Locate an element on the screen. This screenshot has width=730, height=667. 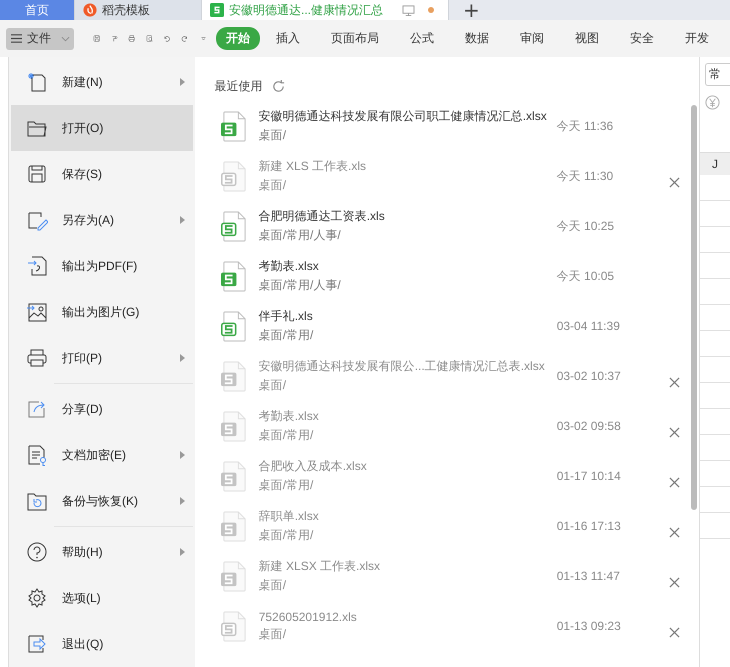
export-pdf-icon is located at coordinates (37, 266).